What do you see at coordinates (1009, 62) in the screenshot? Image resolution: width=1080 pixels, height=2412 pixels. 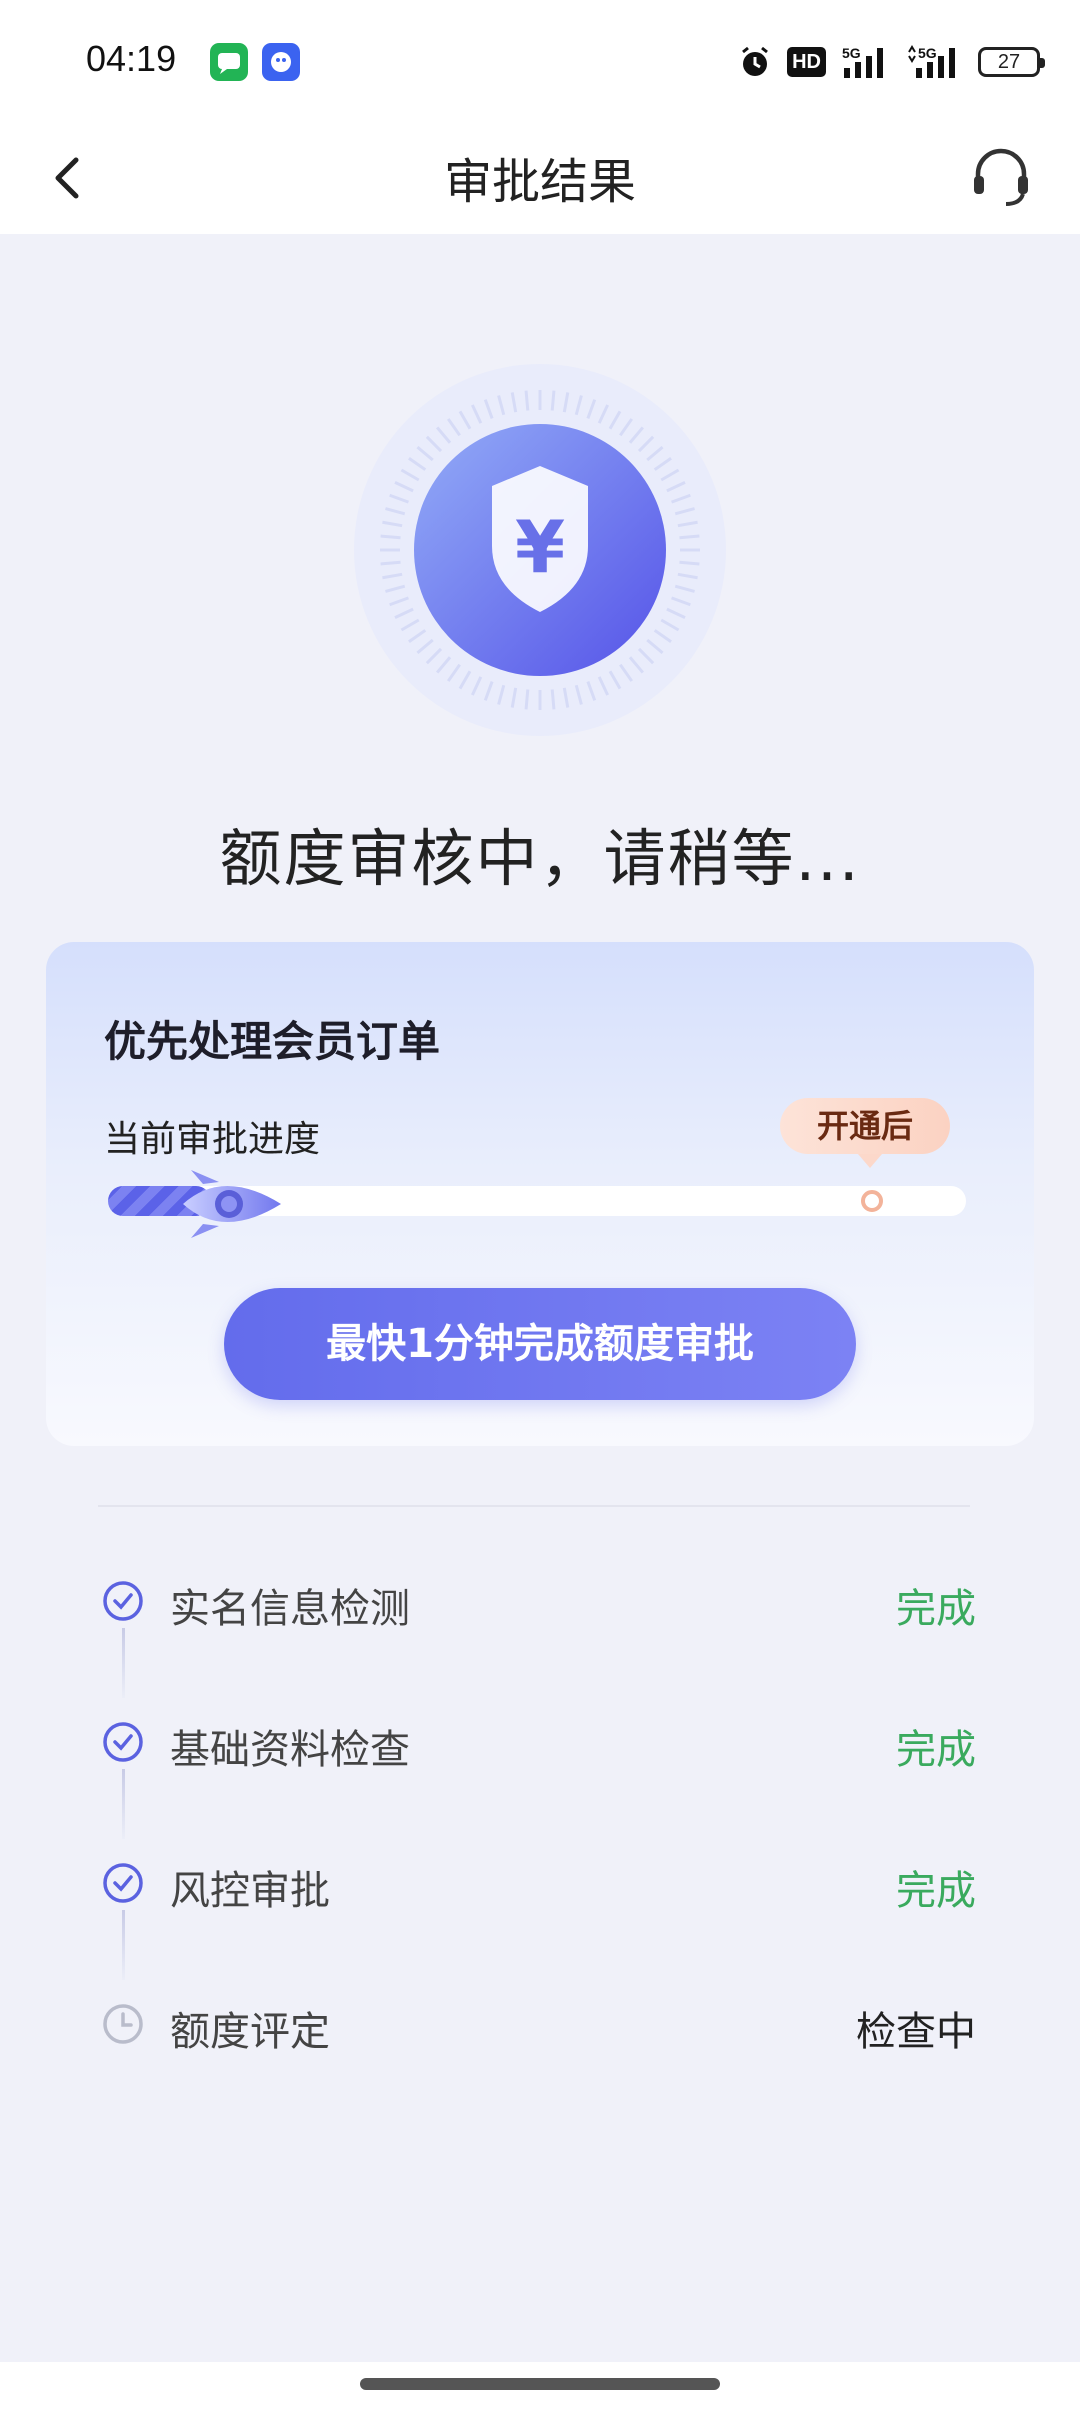 I see `battery-level: 27` at bounding box center [1009, 62].